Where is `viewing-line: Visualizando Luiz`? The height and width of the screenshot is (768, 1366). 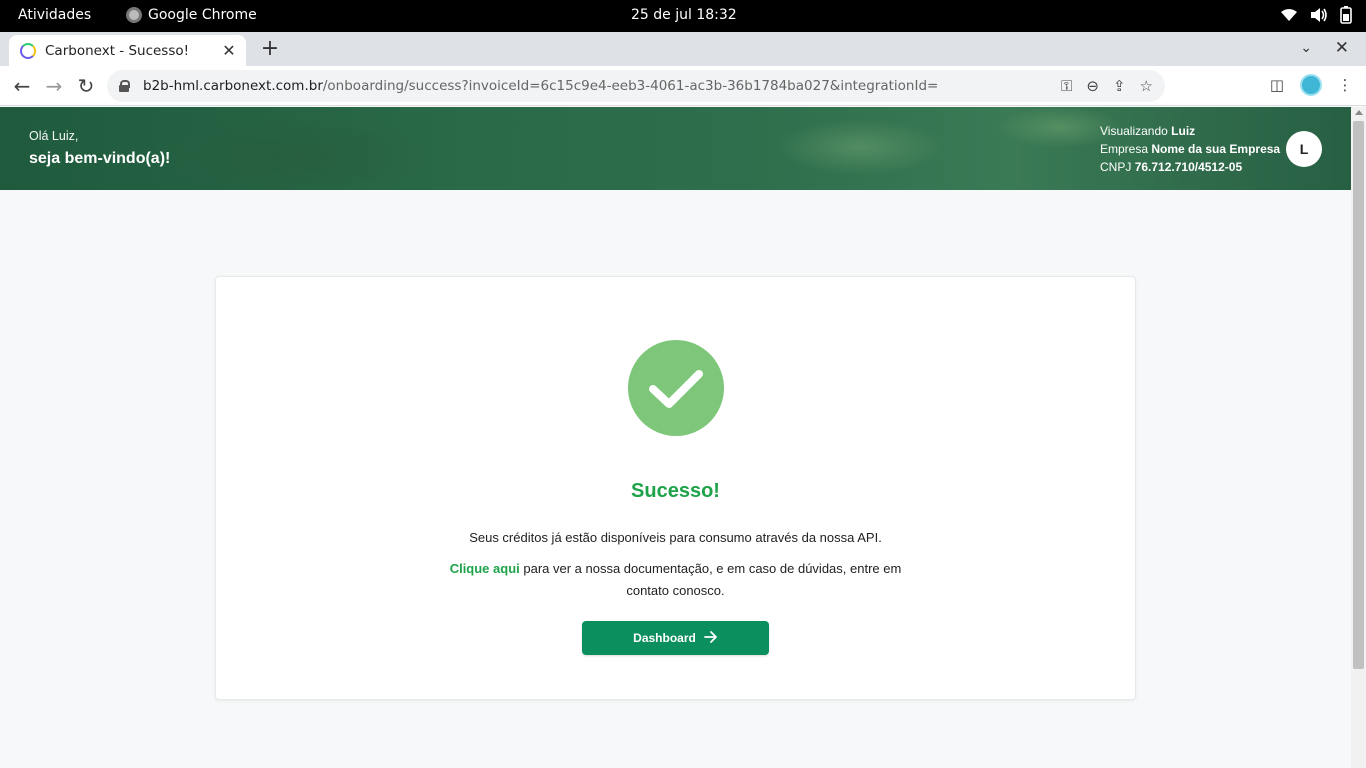
viewing-line: Visualizando Luiz is located at coordinates (1148, 131).